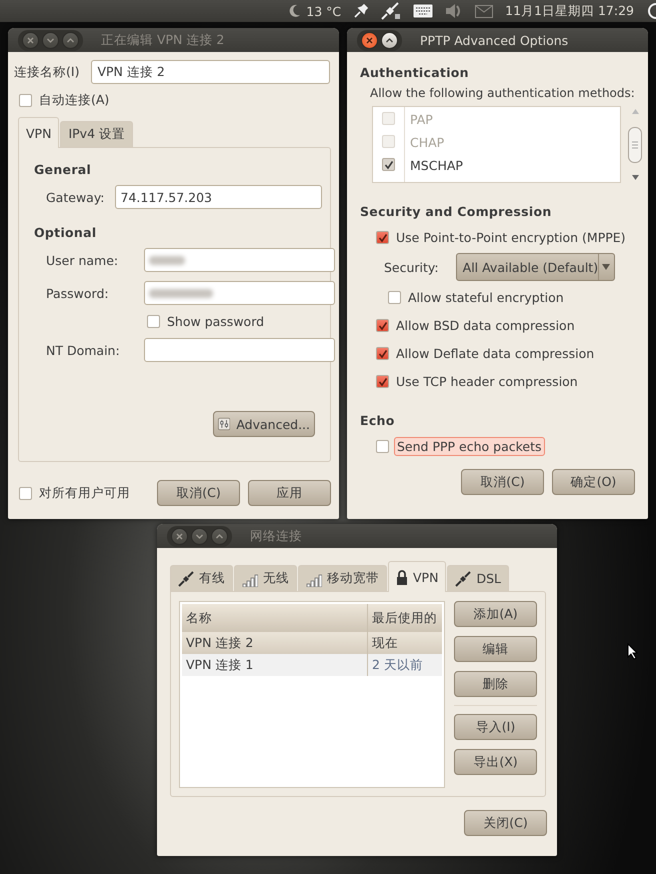 This screenshot has height=874, width=656. Describe the element at coordinates (511, 237) in the screenshot. I see `checkbox-label: Use Point-to-Point encryption (MPPE)` at that location.